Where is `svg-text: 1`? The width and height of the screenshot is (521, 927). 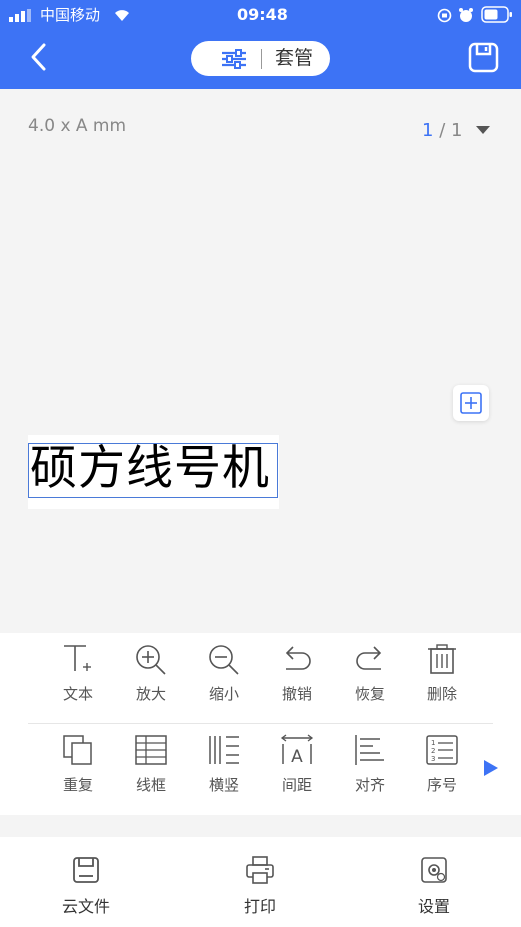 svg-text: 1 is located at coordinates (433, 743).